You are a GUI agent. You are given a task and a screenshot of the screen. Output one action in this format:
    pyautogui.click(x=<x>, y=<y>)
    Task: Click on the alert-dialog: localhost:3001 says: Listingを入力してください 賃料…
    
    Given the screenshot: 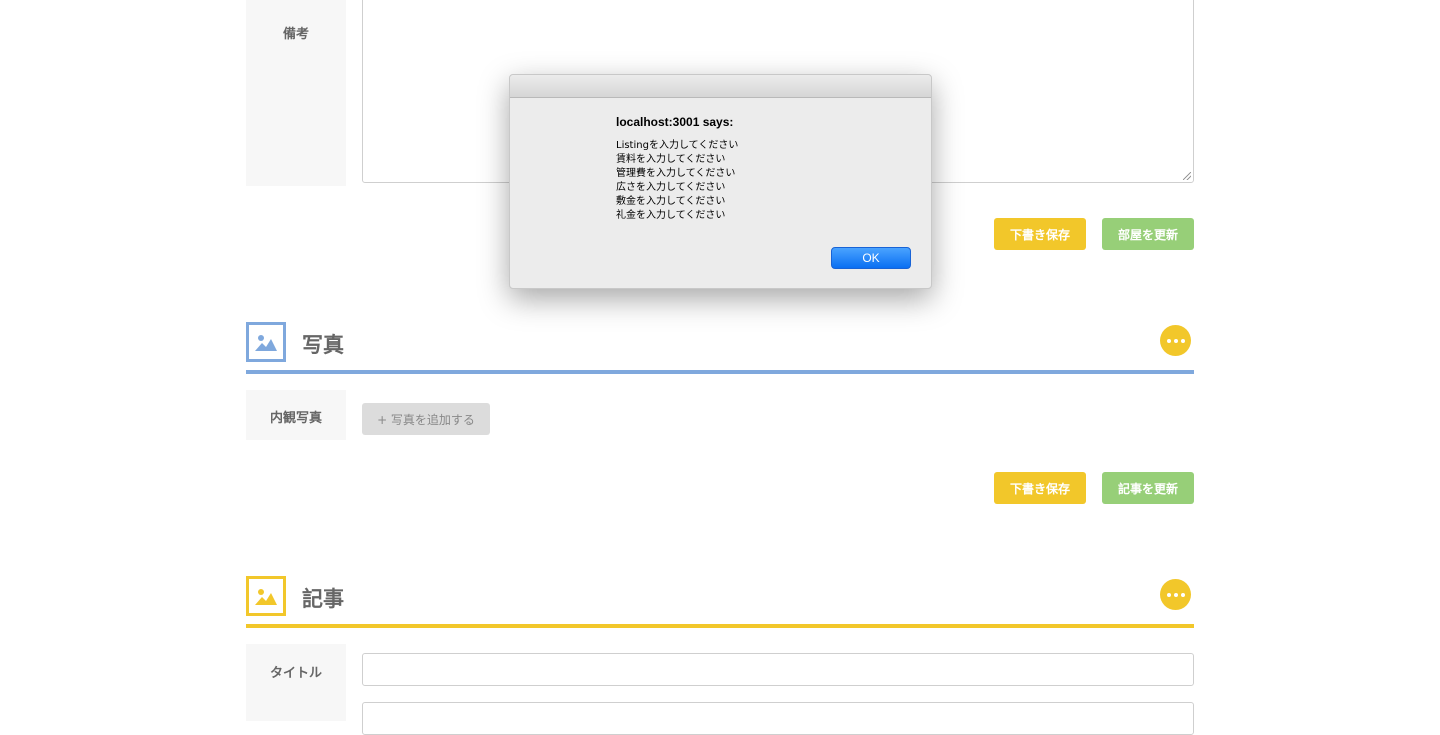 What is the action you would take?
    pyautogui.click(x=720, y=181)
    